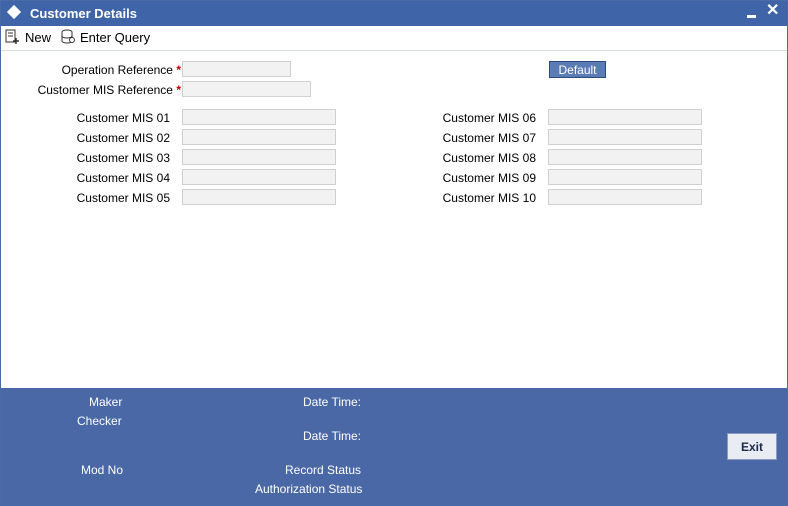 The width and height of the screenshot is (788, 506). What do you see at coordinates (752, 446) in the screenshot?
I see `exit-button: Exit` at bounding box center [752, 446].